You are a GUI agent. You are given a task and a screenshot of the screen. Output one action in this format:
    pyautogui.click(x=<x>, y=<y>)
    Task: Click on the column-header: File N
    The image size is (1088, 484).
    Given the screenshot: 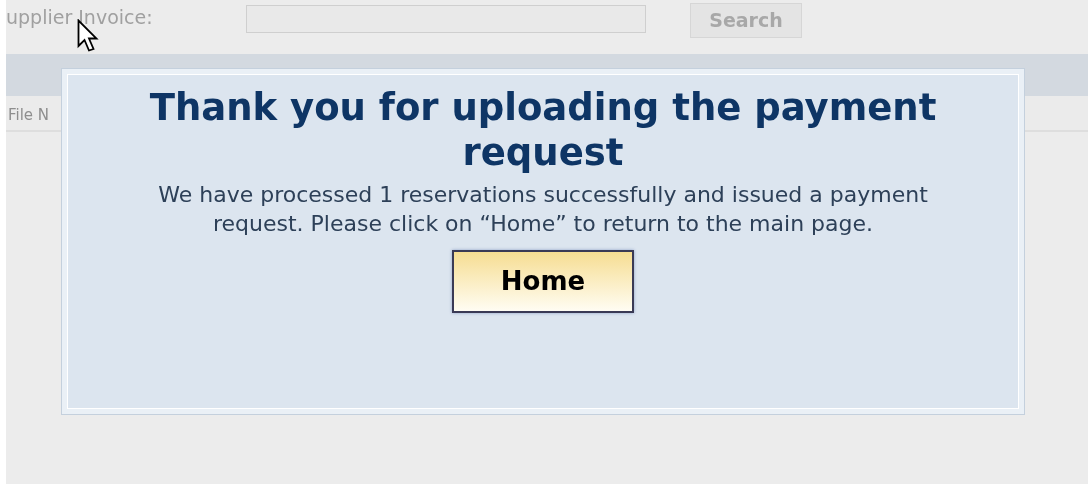 What is the action you would take?
    pyautogui.click(x=29, y=115)
    